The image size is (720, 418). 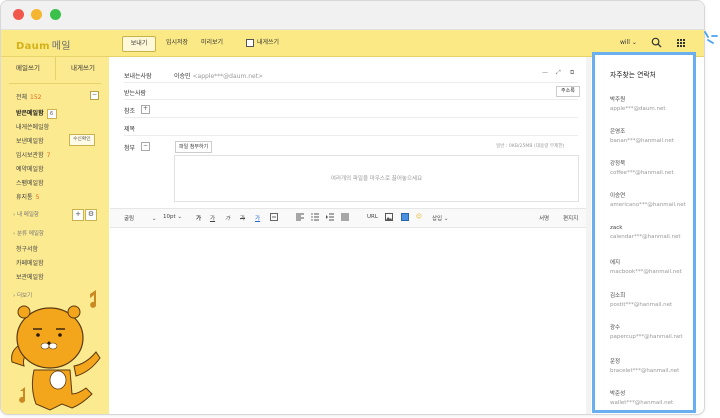 What do you see at coordinates (315, 217) in the screenshot?
I see `numbered-list-icon` at bounding box center [315, 217].